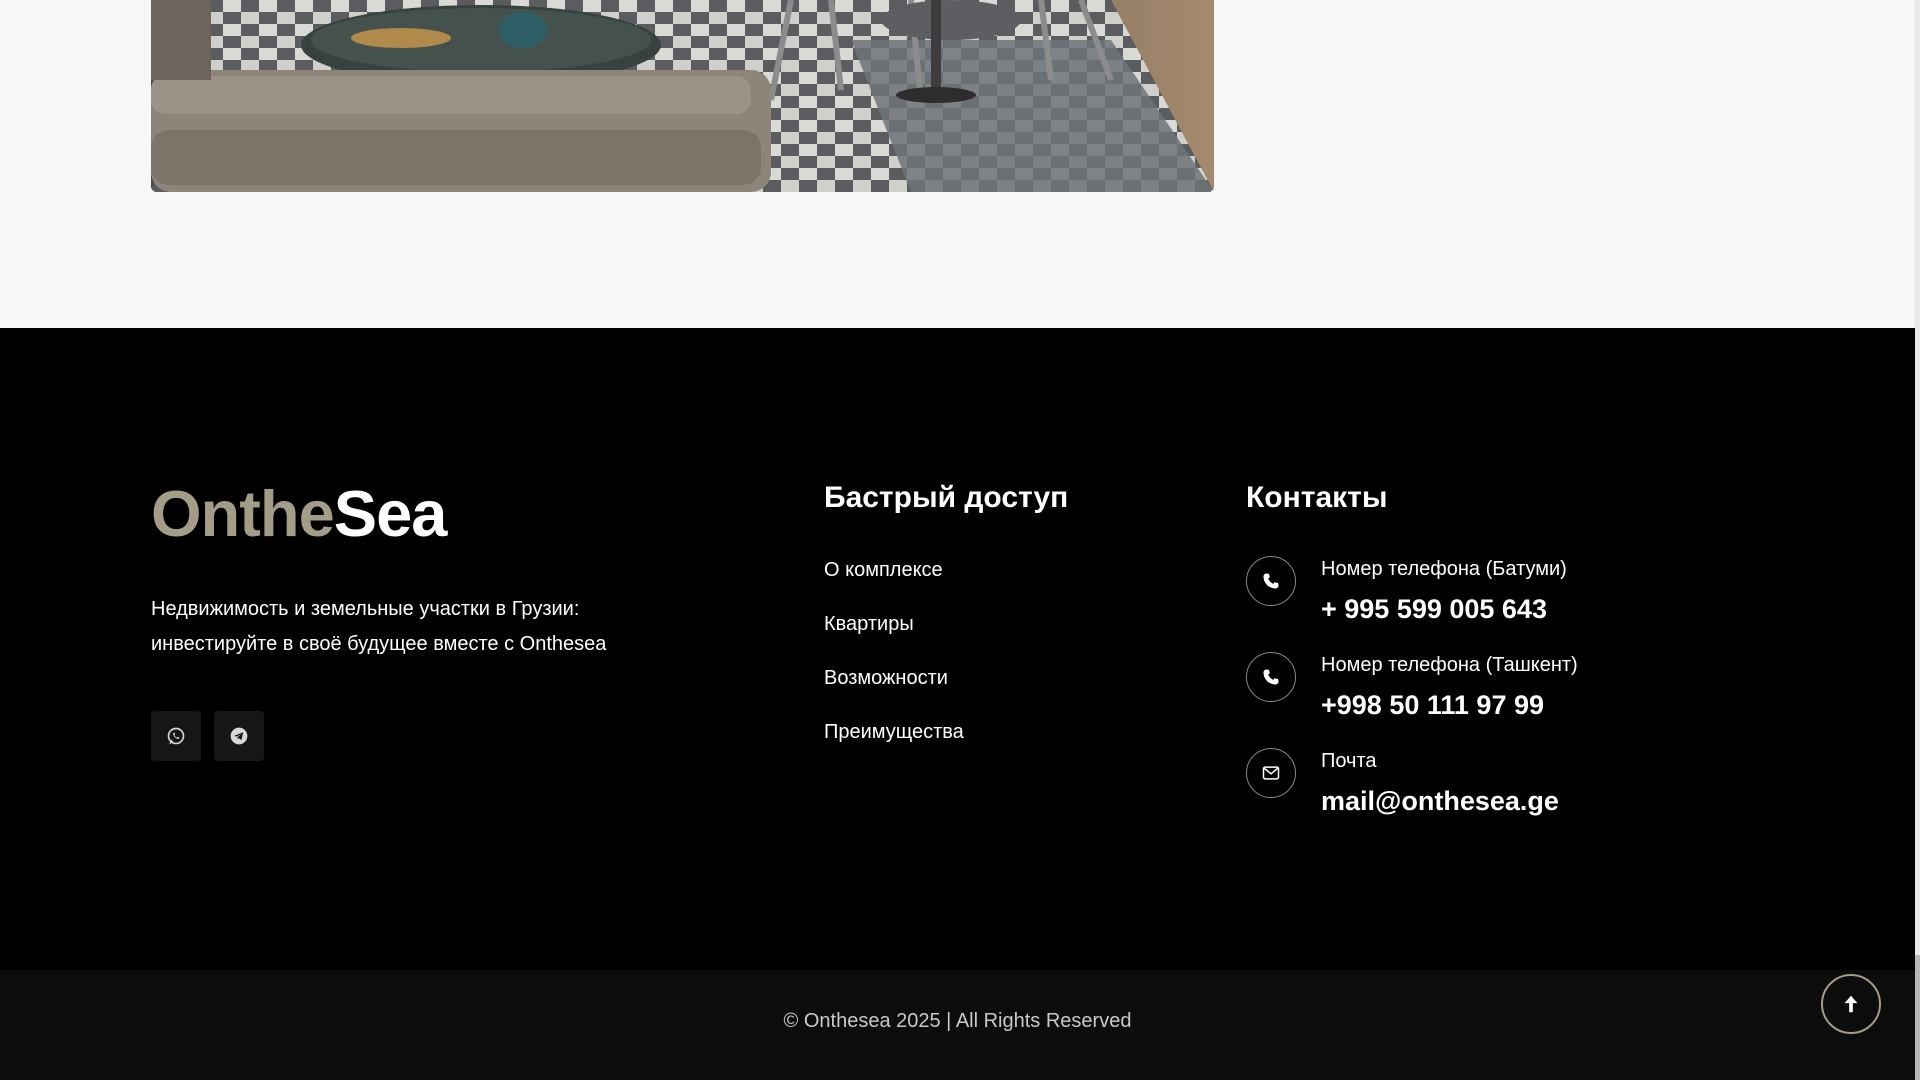  What do you see at coordinates (957, 1021) in the screenshot?
I see `copyright-text: © Onthesea 2025 | All Rights Reserved` at bounding box center [957, 1021].